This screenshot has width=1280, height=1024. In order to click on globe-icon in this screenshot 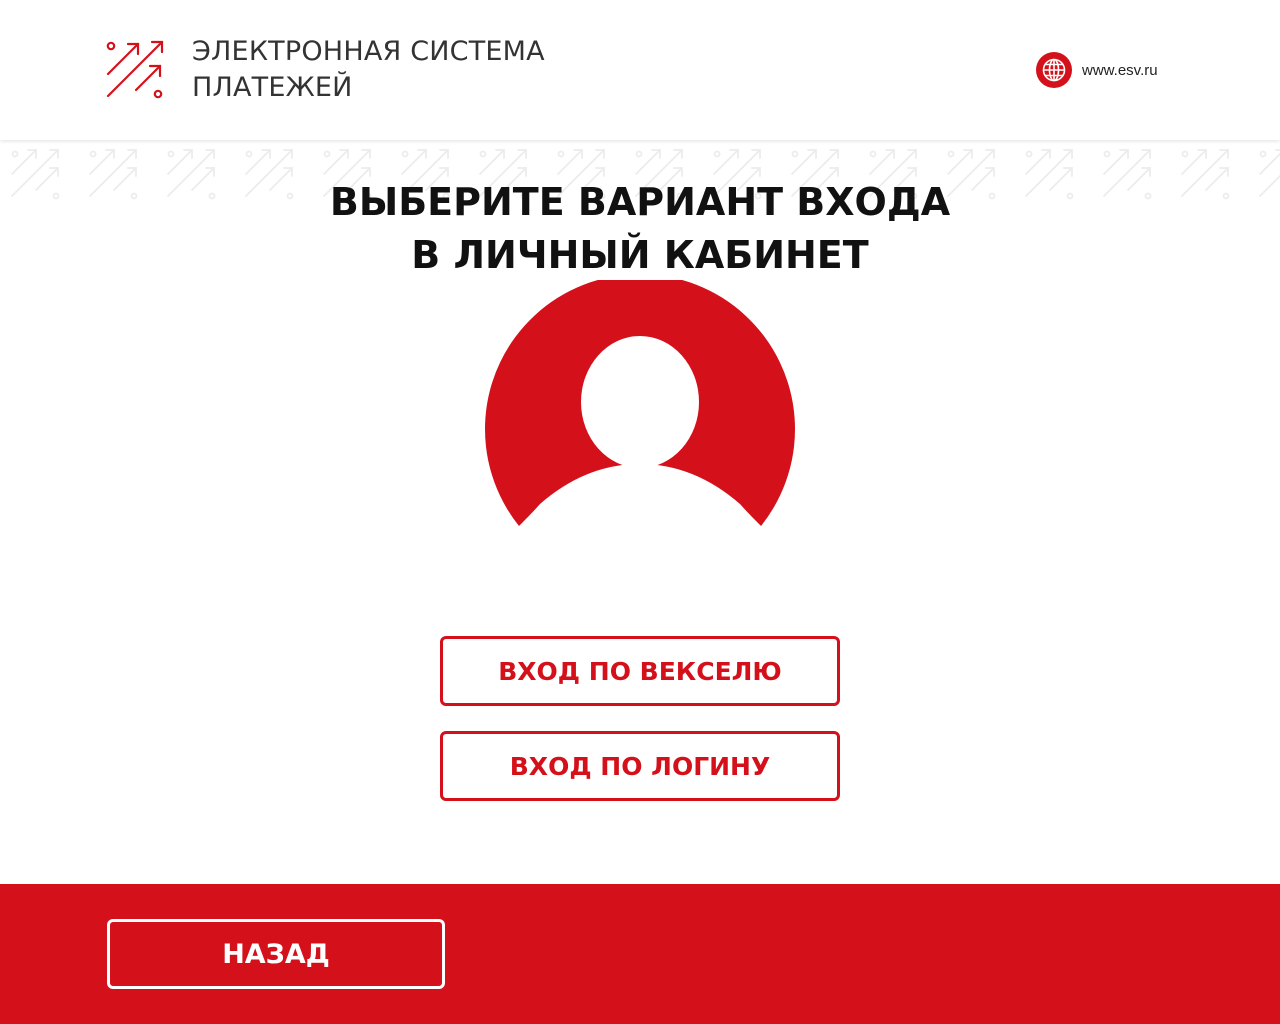, I will do `click(1054, 70)`.